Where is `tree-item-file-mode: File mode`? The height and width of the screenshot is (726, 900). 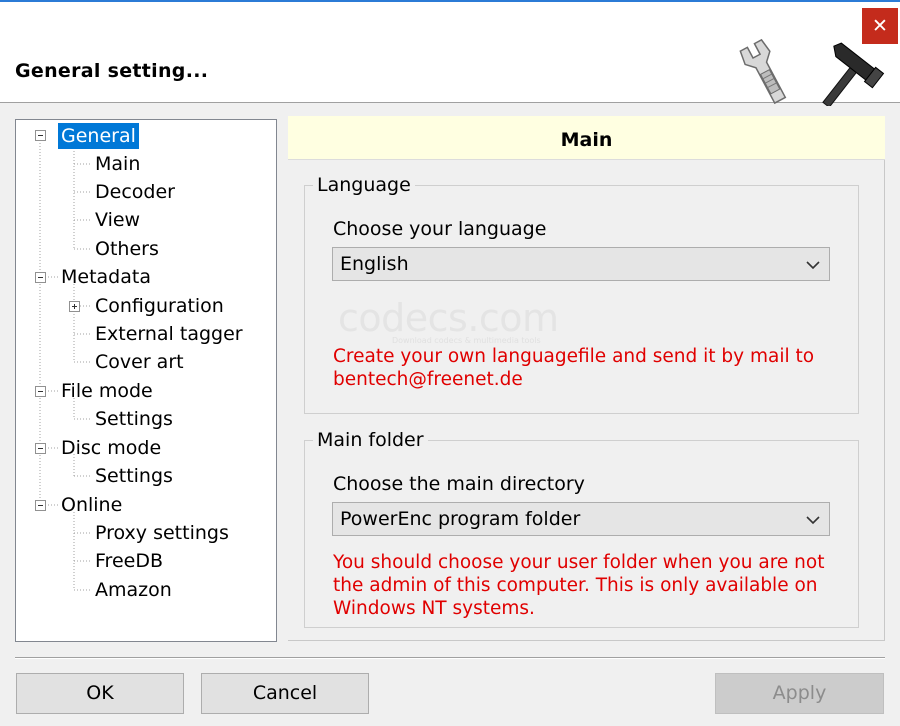 tree-item-file-mode: File mode is located at coordinates (107, 391).